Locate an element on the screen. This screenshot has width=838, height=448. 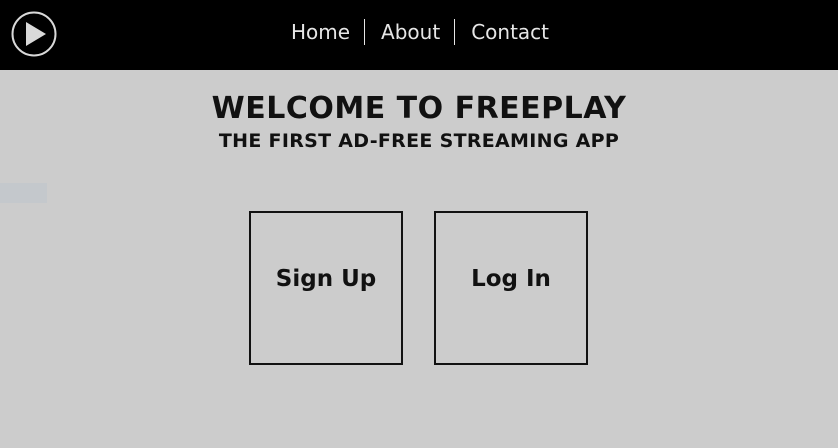
page-title: WELCOME TO FREEPLAY is located at coordinates (419, 108).